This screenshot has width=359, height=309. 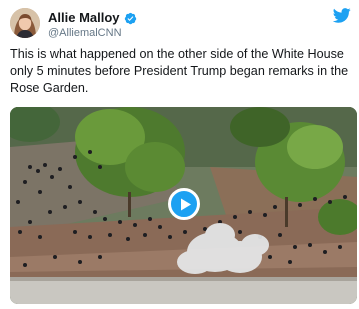 I want to click on twitter-bird-icon, so click(x=341, y=15).